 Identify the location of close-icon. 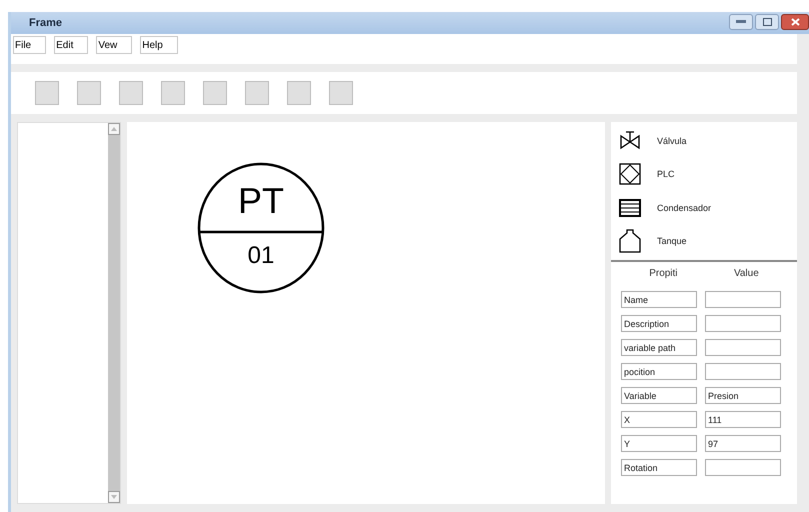
(795, 22).